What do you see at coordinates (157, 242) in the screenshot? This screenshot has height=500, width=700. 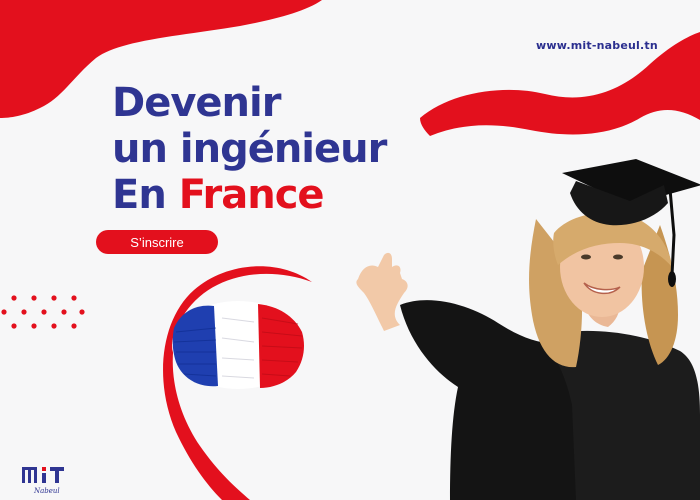 I see `register-button: S’inscrire` at bounding box center [157, 242].